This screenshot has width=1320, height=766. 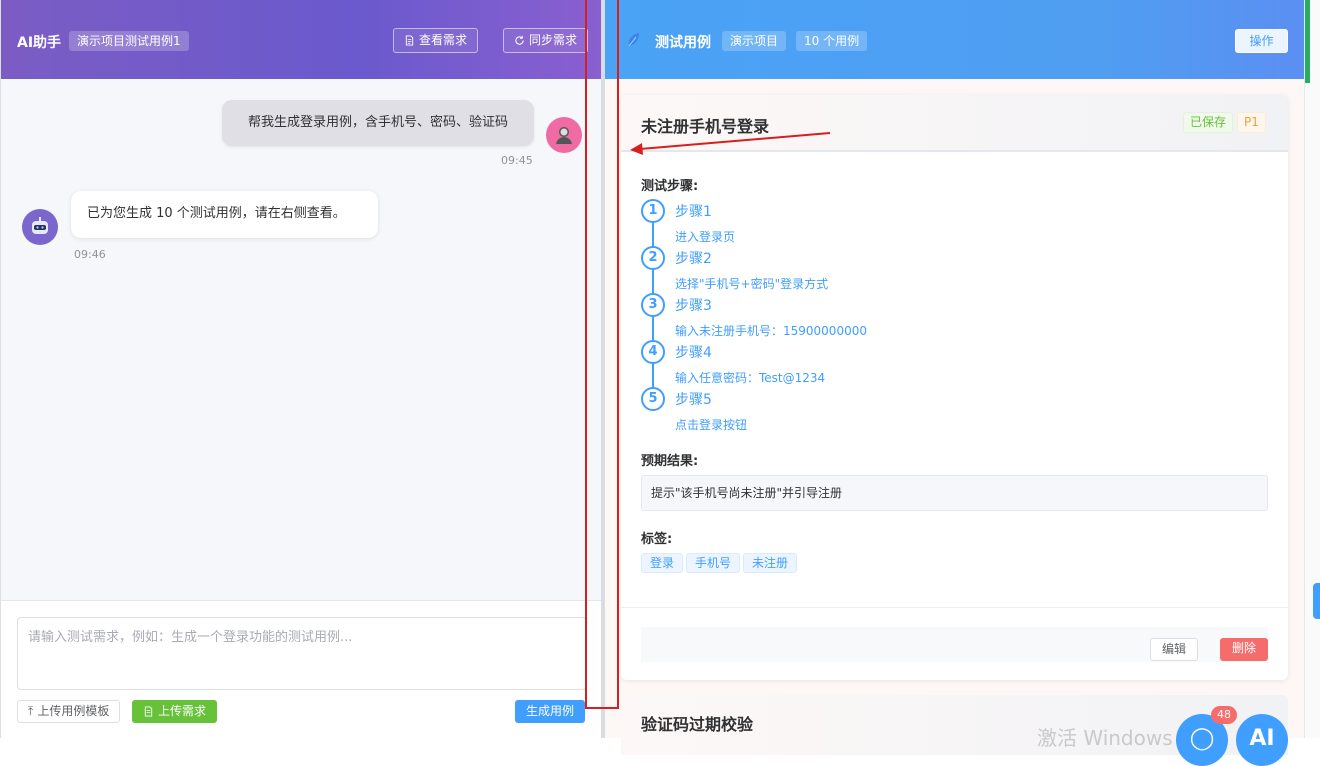 I want to click on case-tag: 登录, so click(x=662, y=563).